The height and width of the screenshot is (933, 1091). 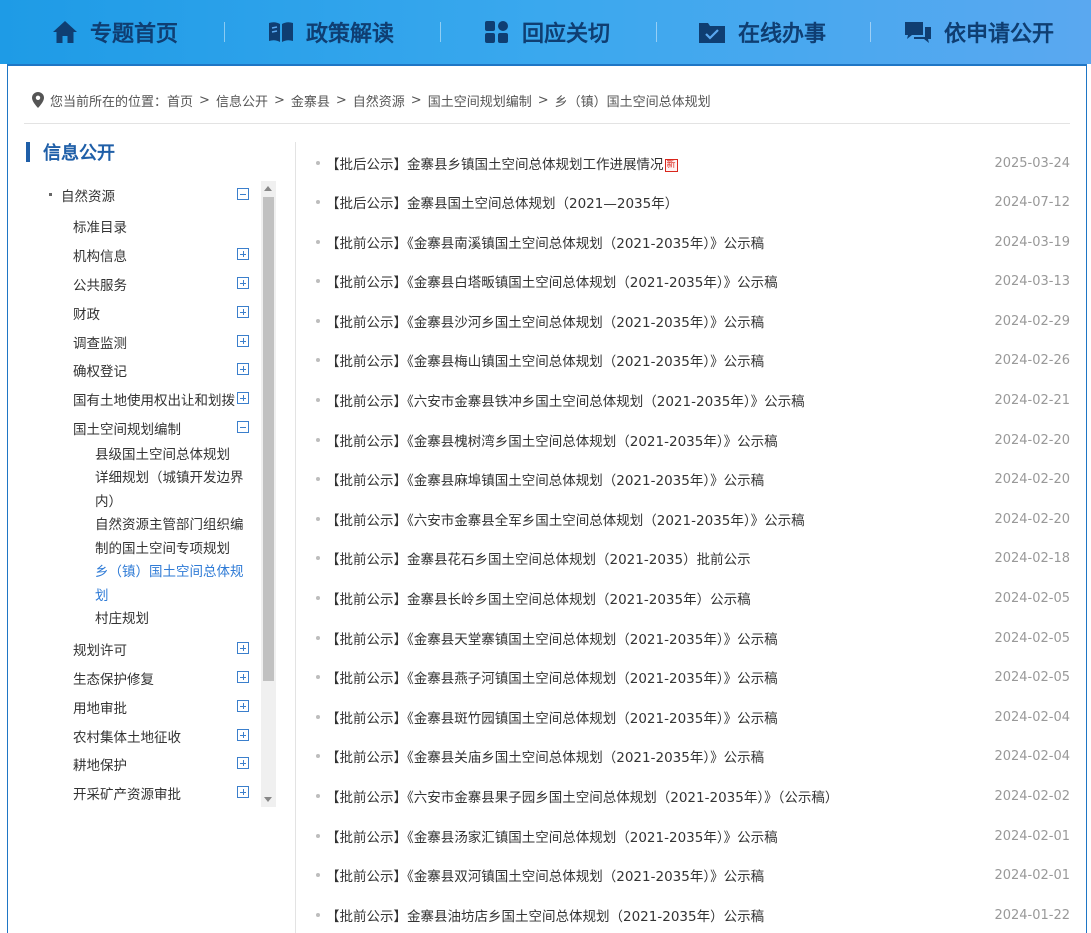 I want to click on list-item-date: 2024-02-01, so click(x=1032, y=836).